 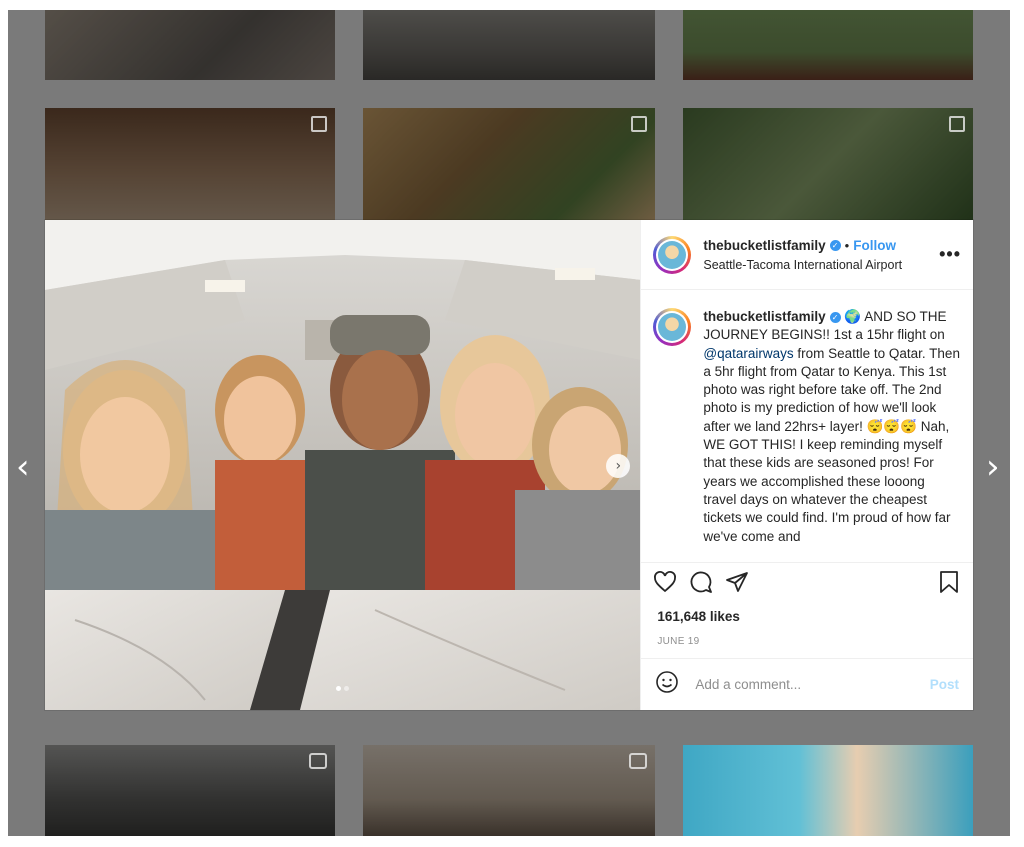 I want to click on next-post-arrow: ›, so click(x=993, y=467).